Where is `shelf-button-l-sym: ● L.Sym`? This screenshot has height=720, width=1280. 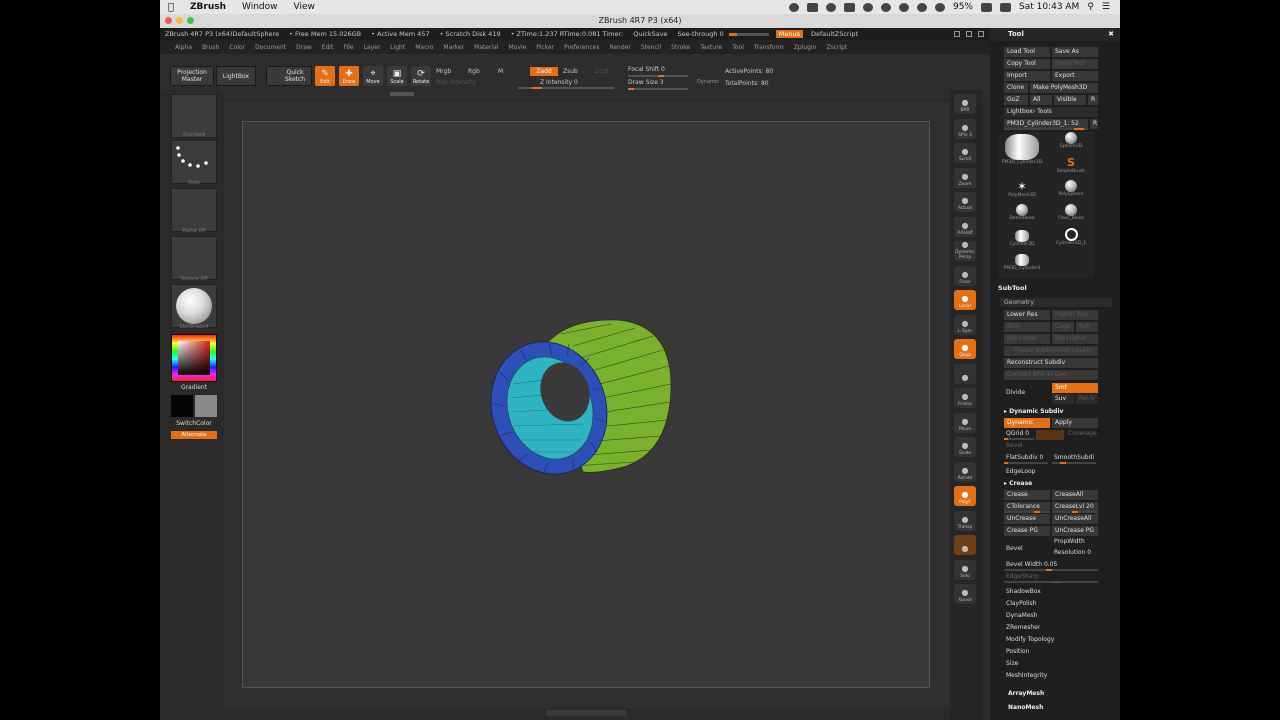
shelf-button-l-sym: ● L.Sym is located at coordinates (965, 324).